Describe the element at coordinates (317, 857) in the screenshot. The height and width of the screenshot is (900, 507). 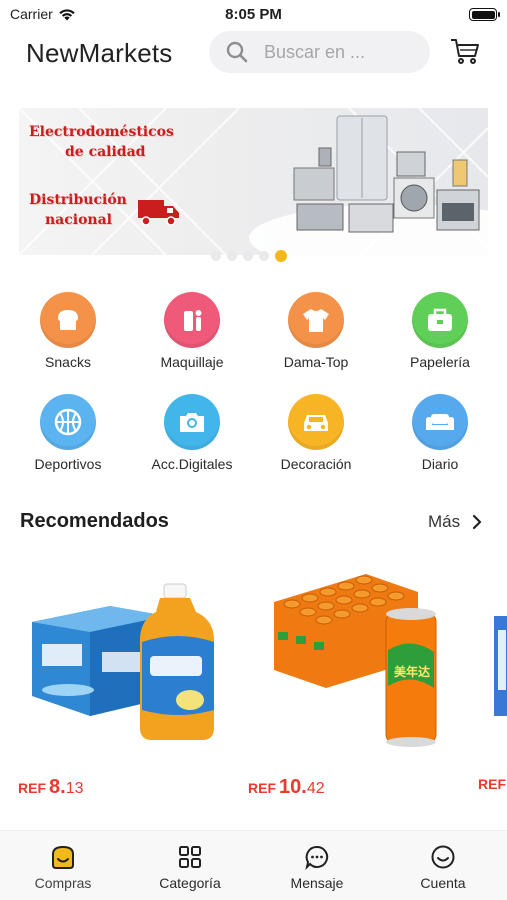
I see `chat-icon` at that location.